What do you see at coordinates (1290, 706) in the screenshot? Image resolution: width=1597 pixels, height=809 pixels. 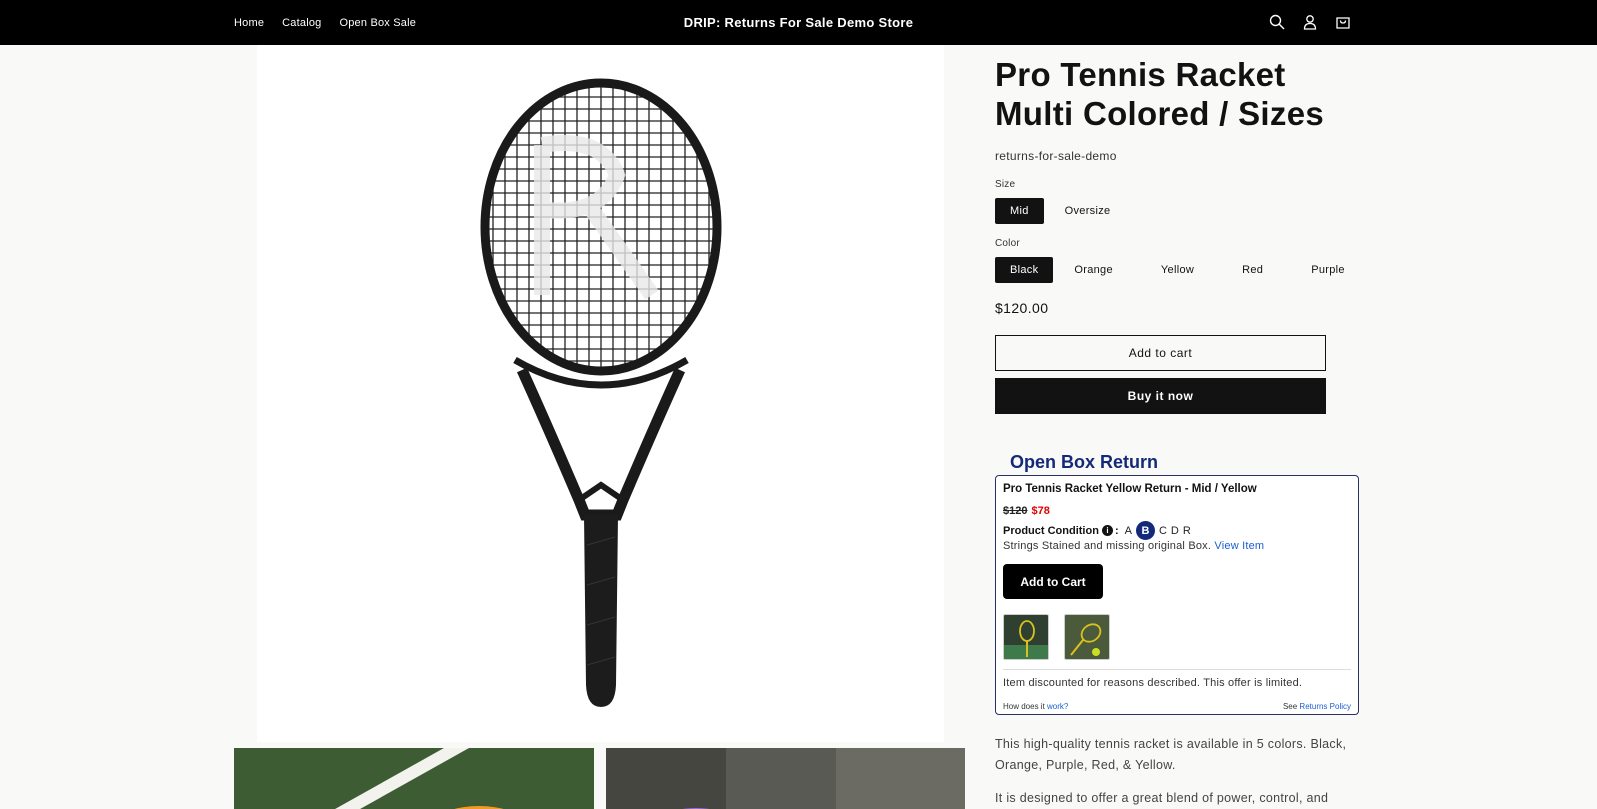 I see `see-prefix: See` at bounding box center [1290, 706].